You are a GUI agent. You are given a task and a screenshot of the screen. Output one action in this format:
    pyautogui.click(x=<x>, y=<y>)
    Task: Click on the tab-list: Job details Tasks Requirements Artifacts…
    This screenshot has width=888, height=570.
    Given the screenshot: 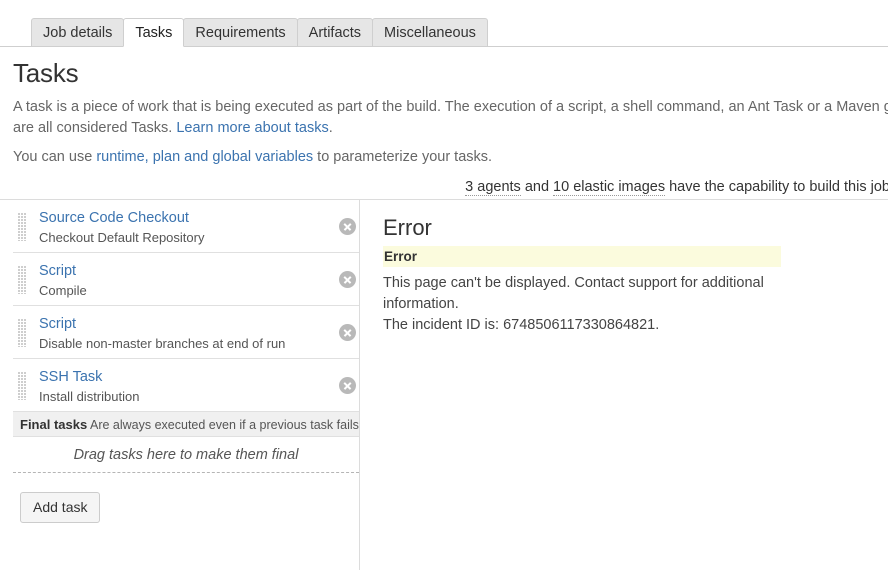 What is the action you would take?
    pyautogui.click(x=259, y=32)
    